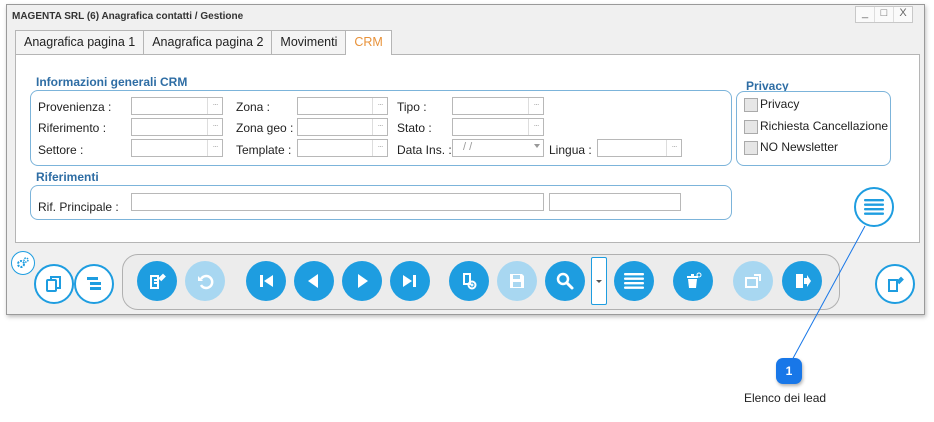 This screenshot has height=422, width=934. I want to click on callout-text: Elenco dei lead, so click(785, 398).